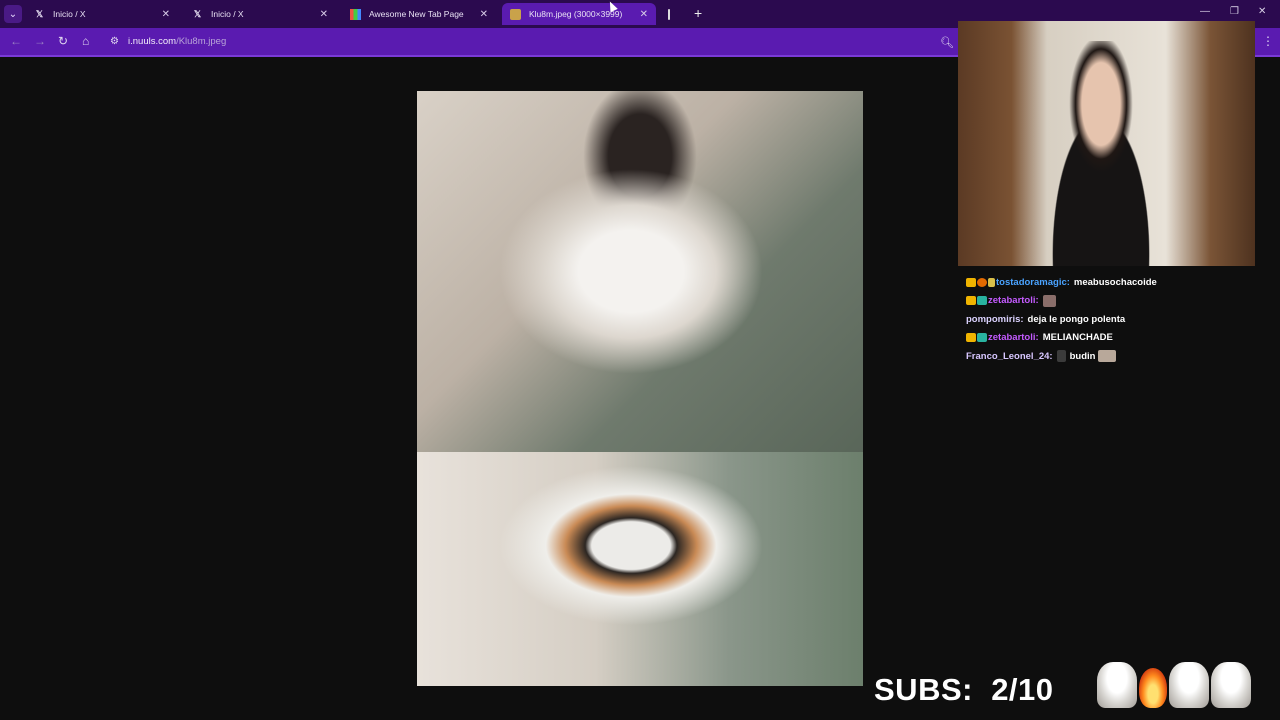 This screenshot has width=1280, height=720. I want to click on chat-message: zetabartoli:, so click(1116, 301).